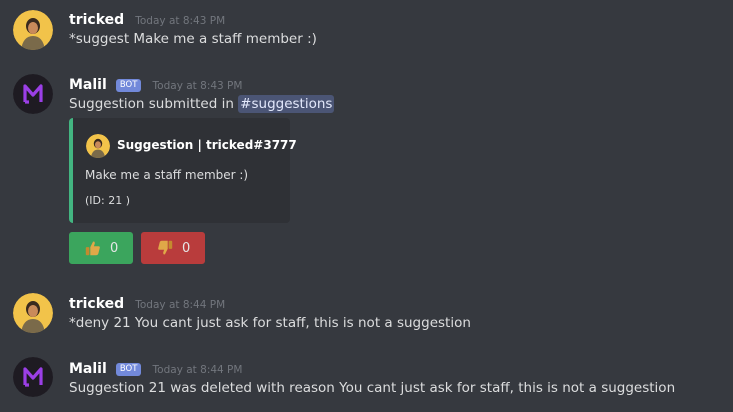 The height and width of the screenshot is (412, 733). What do you see at coordinates (165, 247) in the screenshot?
I see `thumbs-down-icon` at bounding box center [165, 247].